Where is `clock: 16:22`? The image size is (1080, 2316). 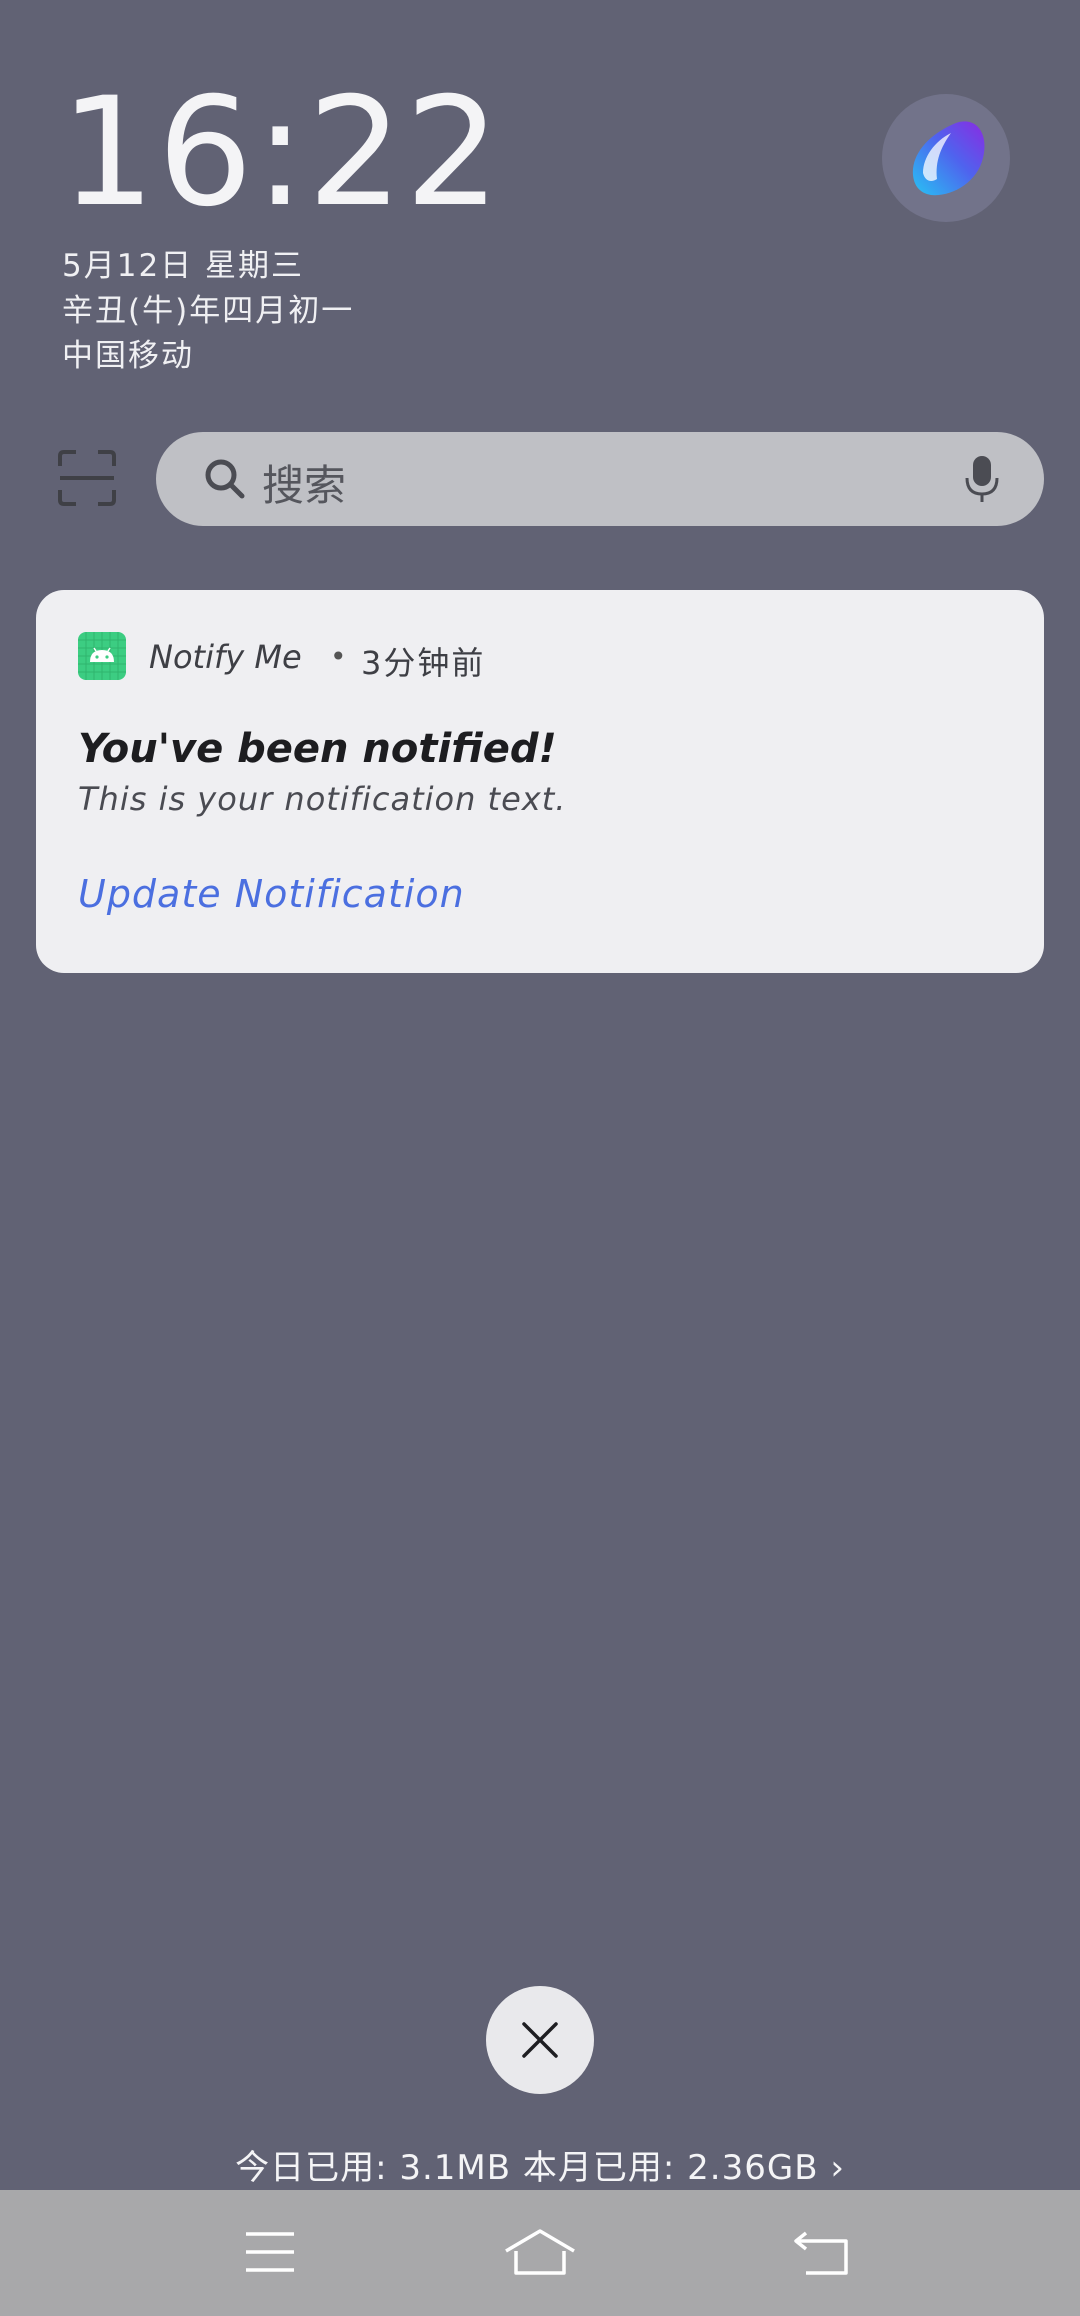 clock: 16:22 is located at coordinates (281, 153).